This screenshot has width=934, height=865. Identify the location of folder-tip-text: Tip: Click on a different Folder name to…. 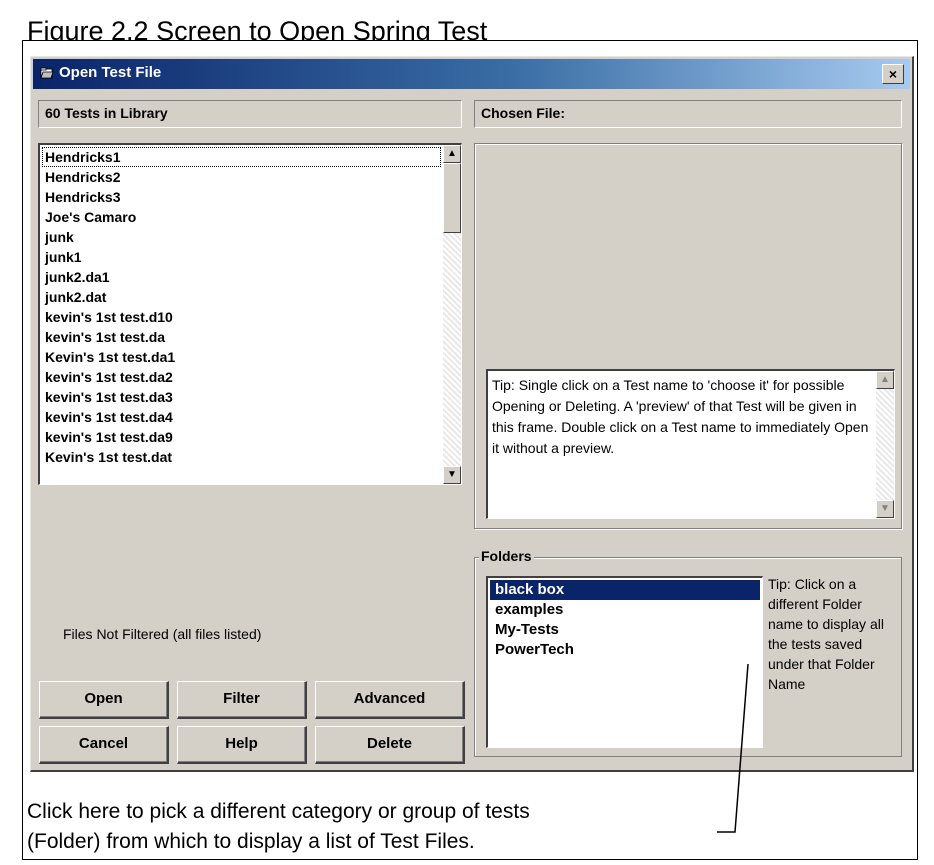
(826, 634).